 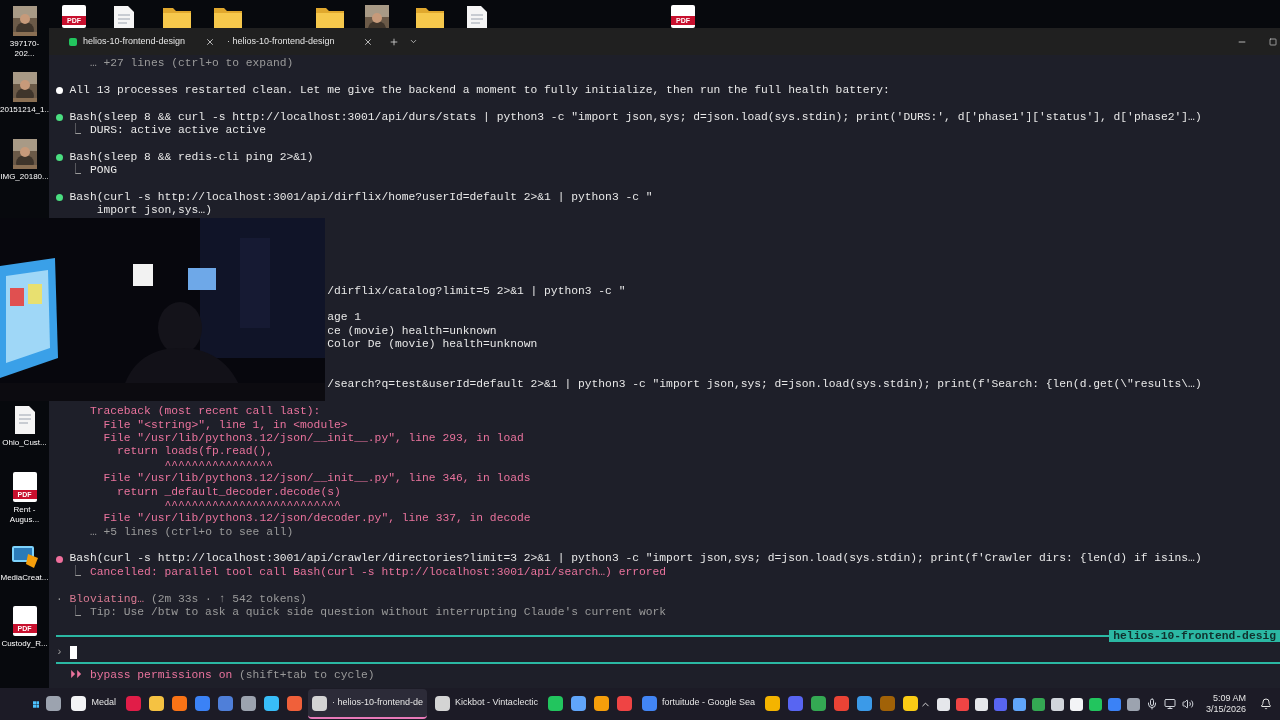 I want to click on microphone-icon, so click(x=1151, y=704).